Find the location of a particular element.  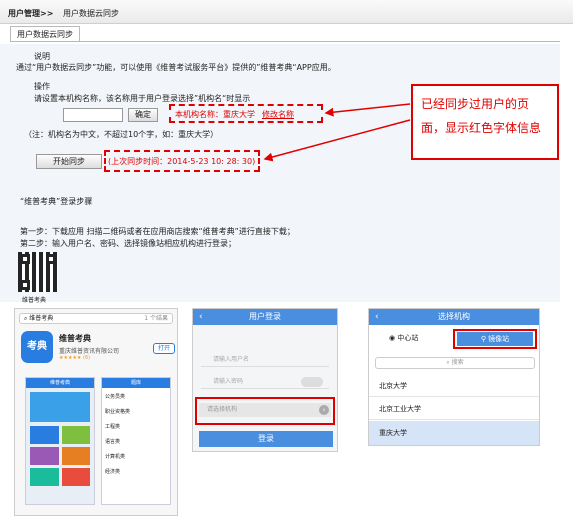

category-item: 计算机类 is located at coordinates (115, 457).